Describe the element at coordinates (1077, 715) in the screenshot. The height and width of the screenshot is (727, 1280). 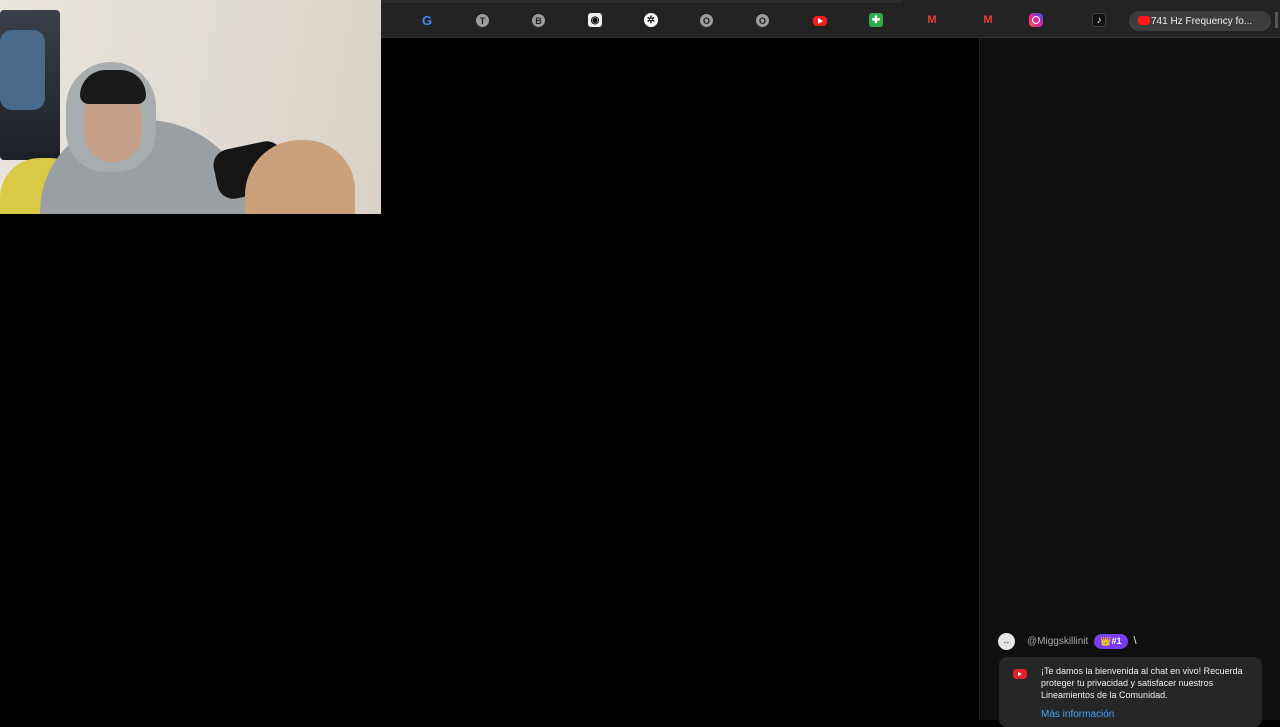
I see `more-info-link: Más información` at that location.